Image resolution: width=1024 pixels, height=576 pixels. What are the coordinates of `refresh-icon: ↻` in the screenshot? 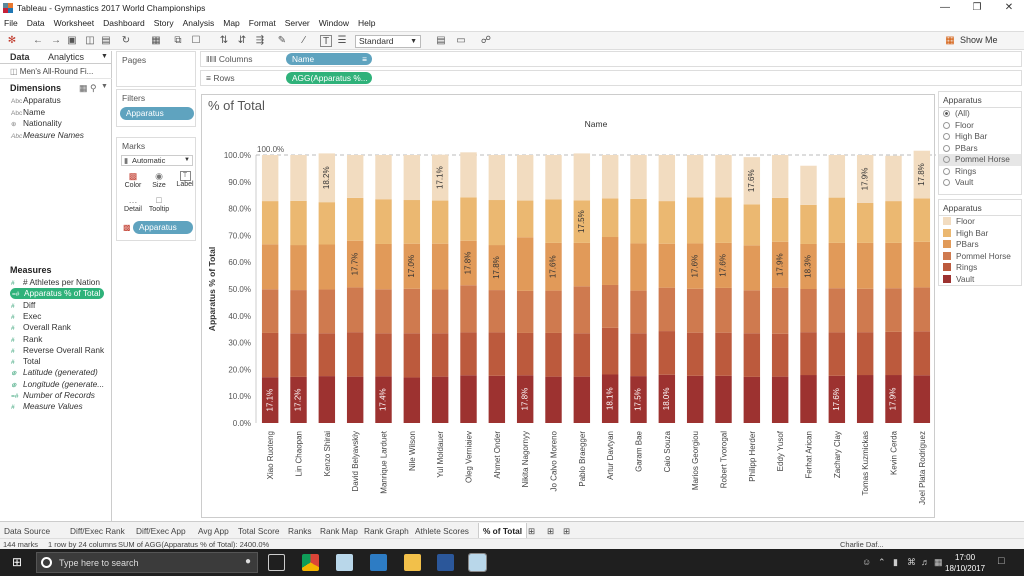 It's located at (126, 41).